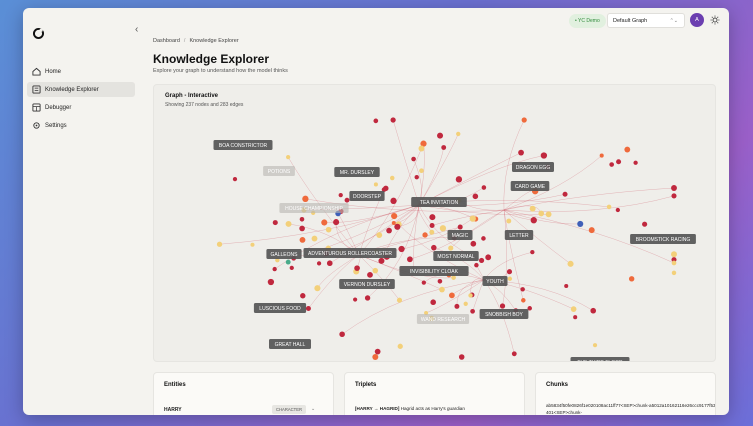 The image size is (753, 426). I want to click on graph-node-label: BOA CONSTRICTOR, so click(243, 146).